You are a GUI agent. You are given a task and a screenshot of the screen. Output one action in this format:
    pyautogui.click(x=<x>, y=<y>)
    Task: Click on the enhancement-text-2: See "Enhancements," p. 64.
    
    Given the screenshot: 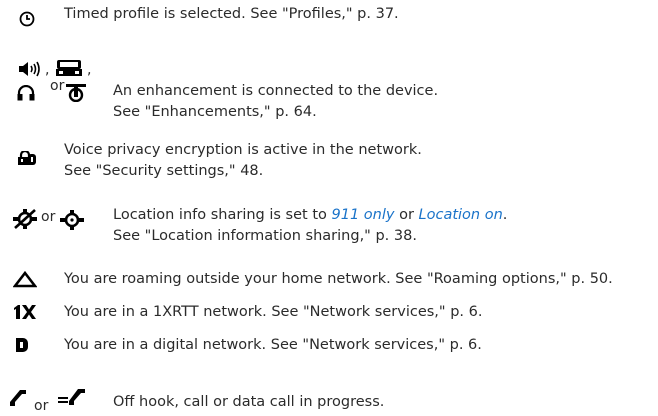 What is the action you would take?
    pyautogui.click(x=215, y=112)
    